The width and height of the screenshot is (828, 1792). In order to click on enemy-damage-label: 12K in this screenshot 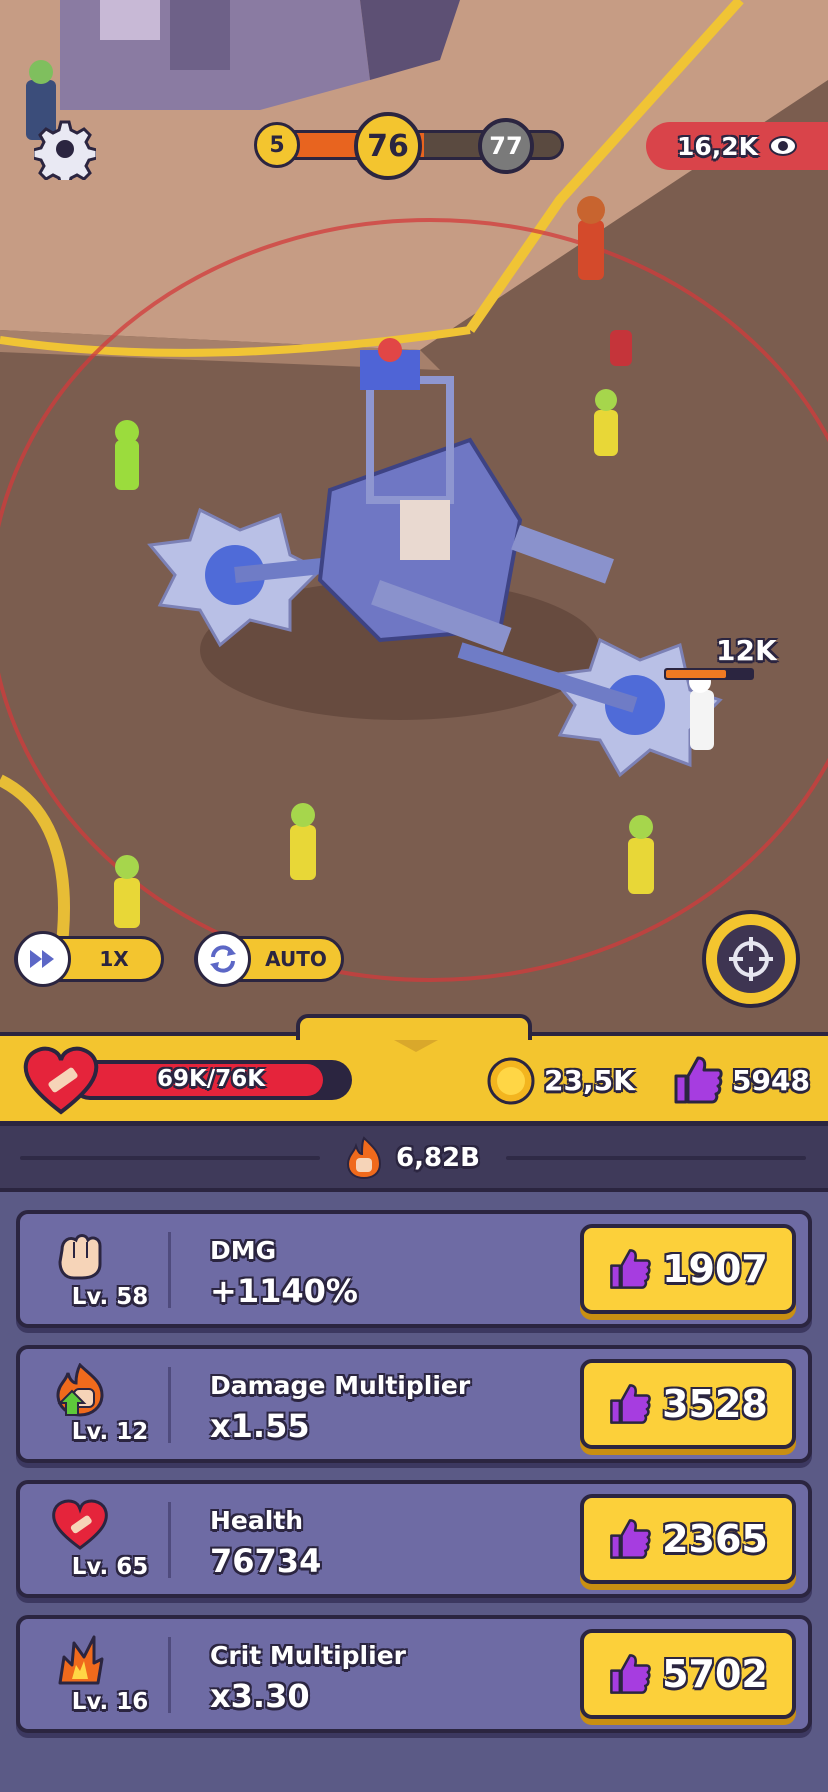, I will do `click(746, 650)`.